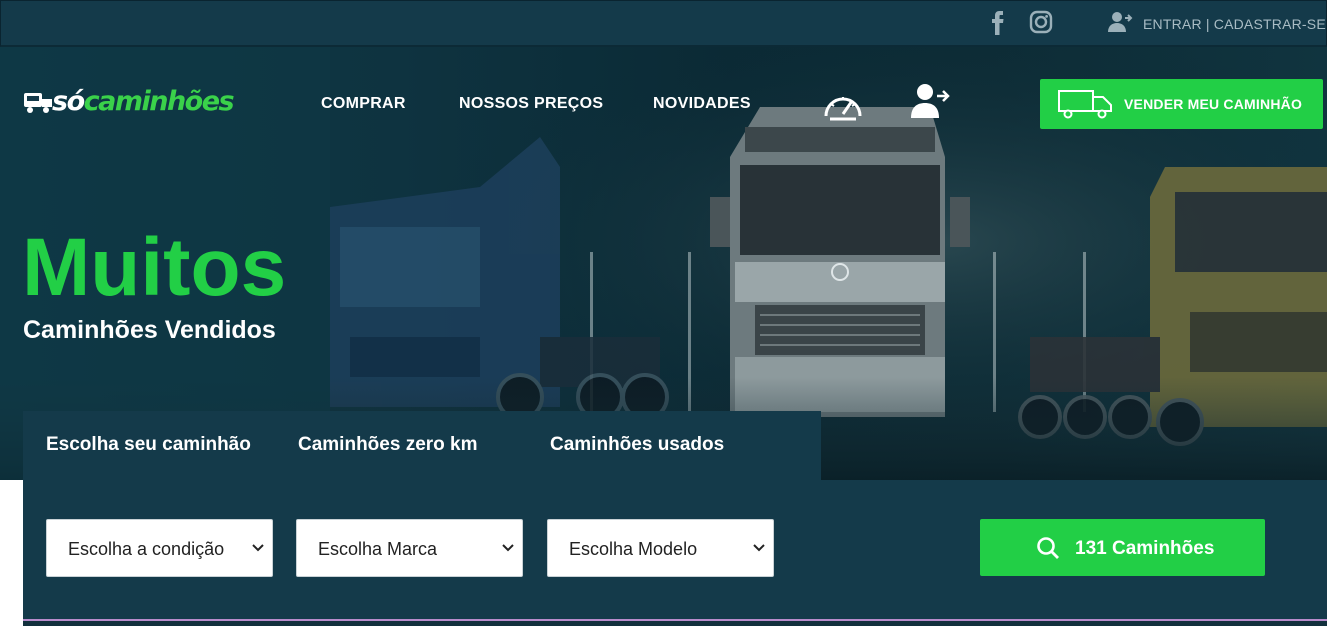  I want to click on top-bar: ENTRAR | CADASTRAR-SE, so click(663, 23).